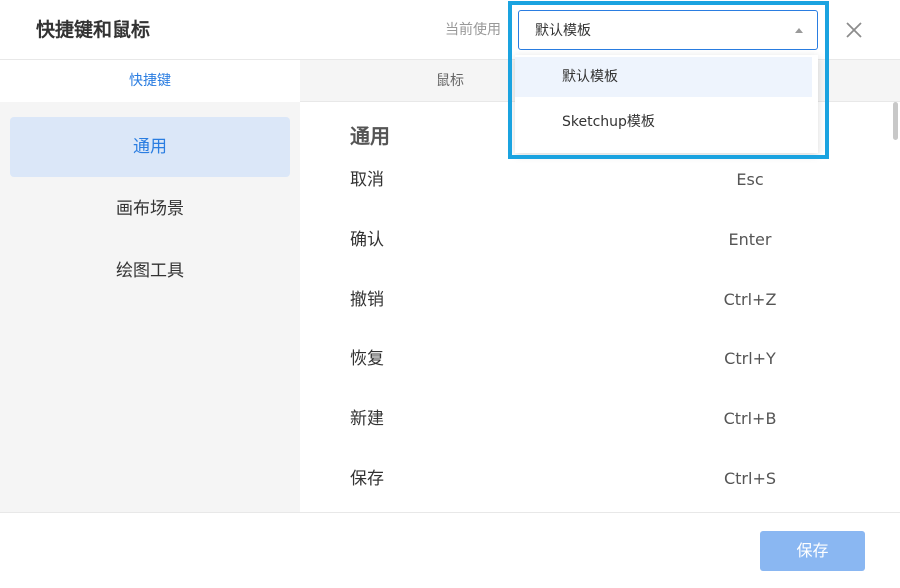 This screenshot has width=900, height=588. What do you see at coordinates (367, 359) in the screenshot?
I see `shortcut-name: 恢复` at bounding box center [367, 359].